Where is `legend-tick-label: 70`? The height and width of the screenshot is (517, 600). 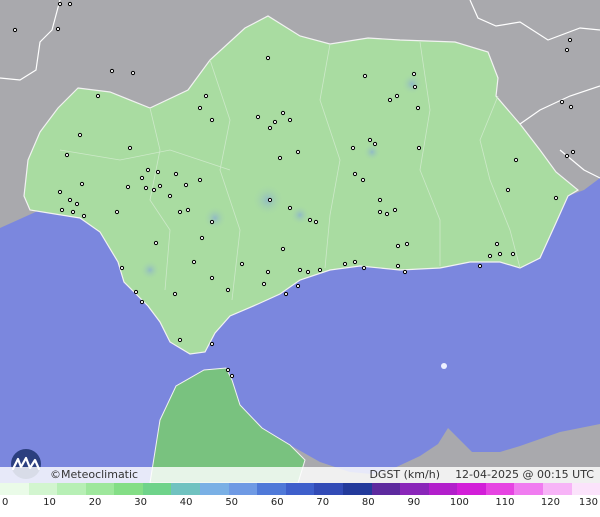 legend-tick-label: 70 is located at coordinates (323, 502).